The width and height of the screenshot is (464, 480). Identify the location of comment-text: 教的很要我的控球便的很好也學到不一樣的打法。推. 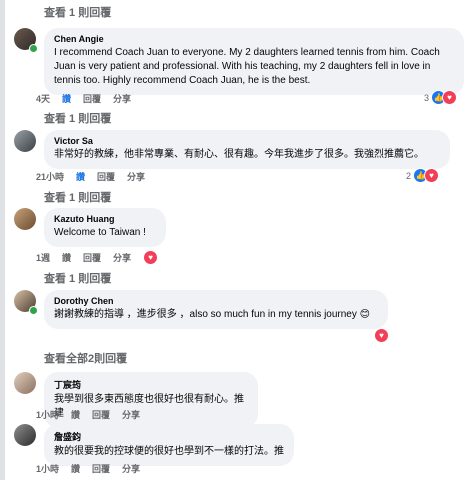
(169, 451).